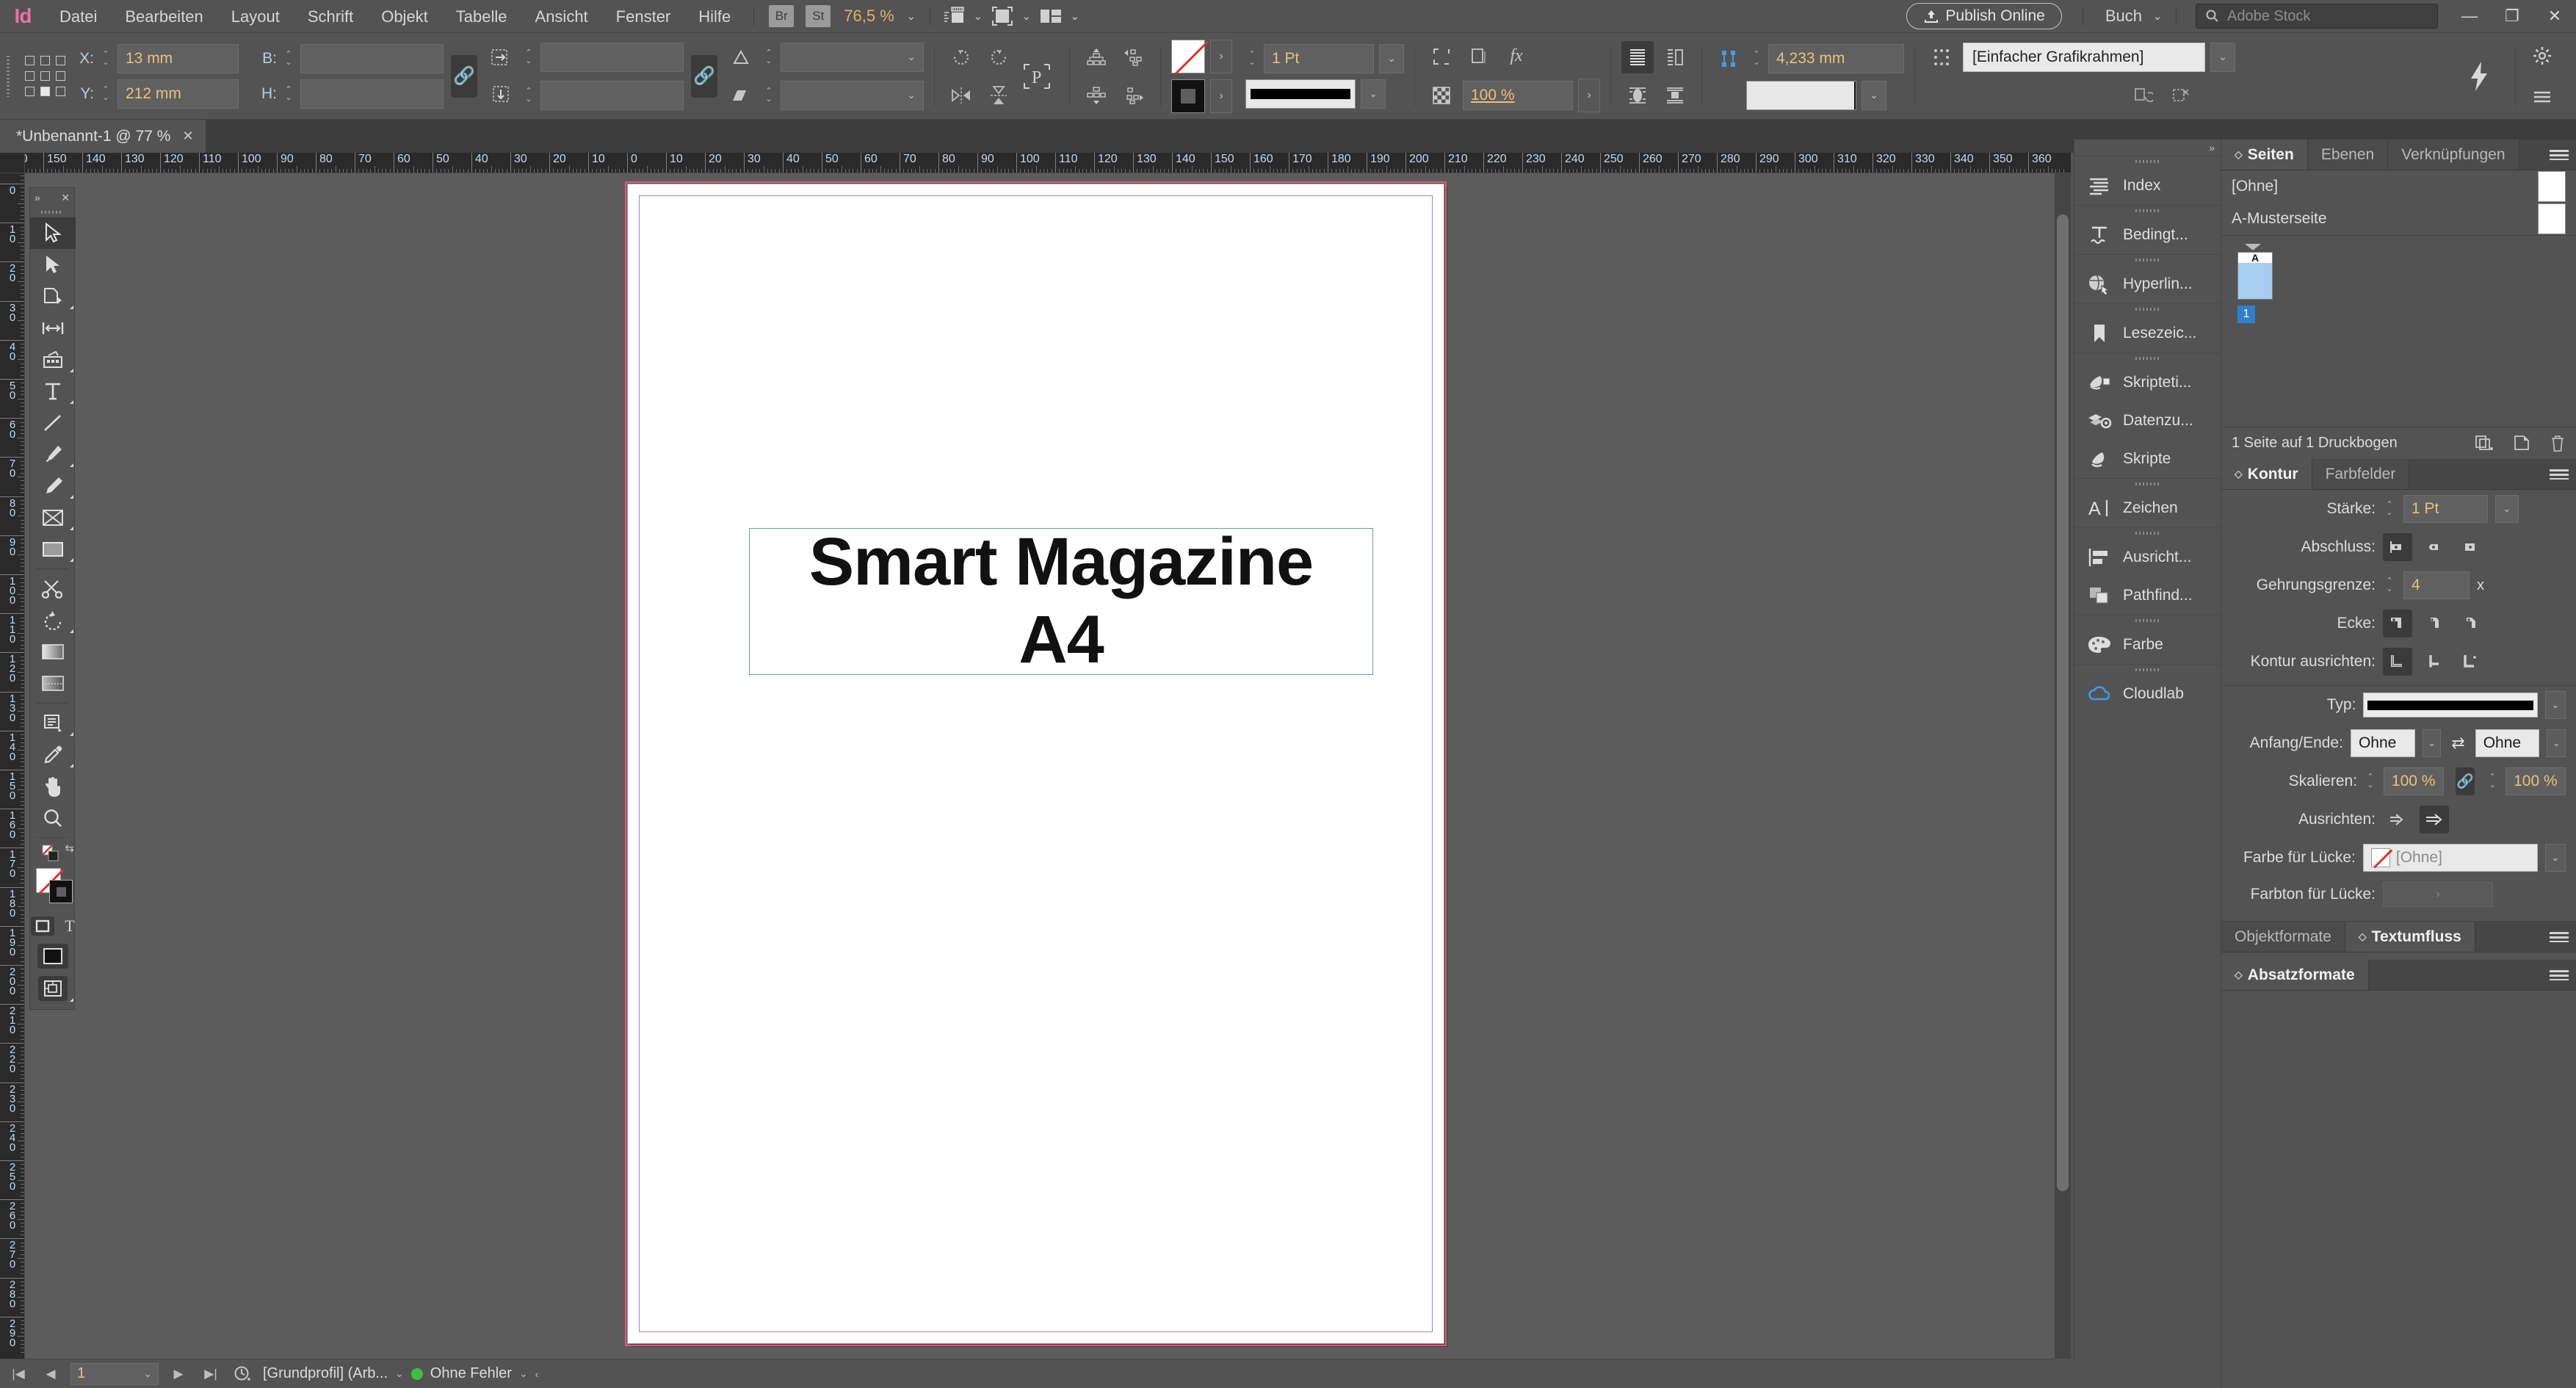 This screenshot has width=2576, height=1388. Describe the element at coordinates (53, 549) in the screenshot. I see `rectangle-tool` at that location.